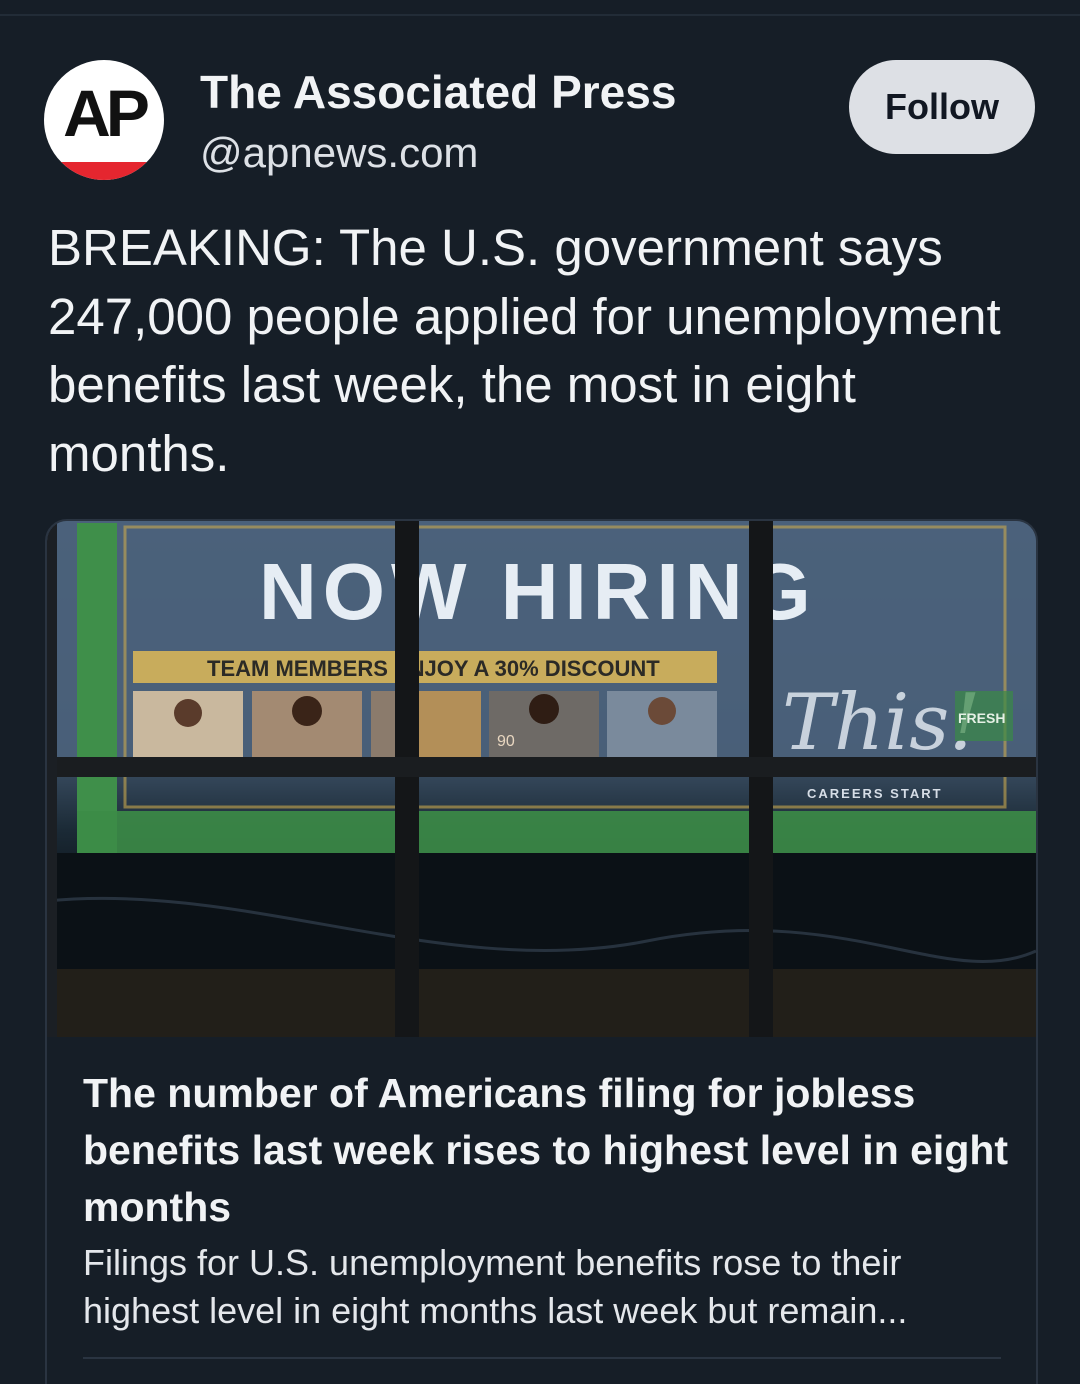 The image size is (1080, 1384). Describe the element at coordinates (506, 741) in the screenshot. I see `price-tag: 90` at that location.